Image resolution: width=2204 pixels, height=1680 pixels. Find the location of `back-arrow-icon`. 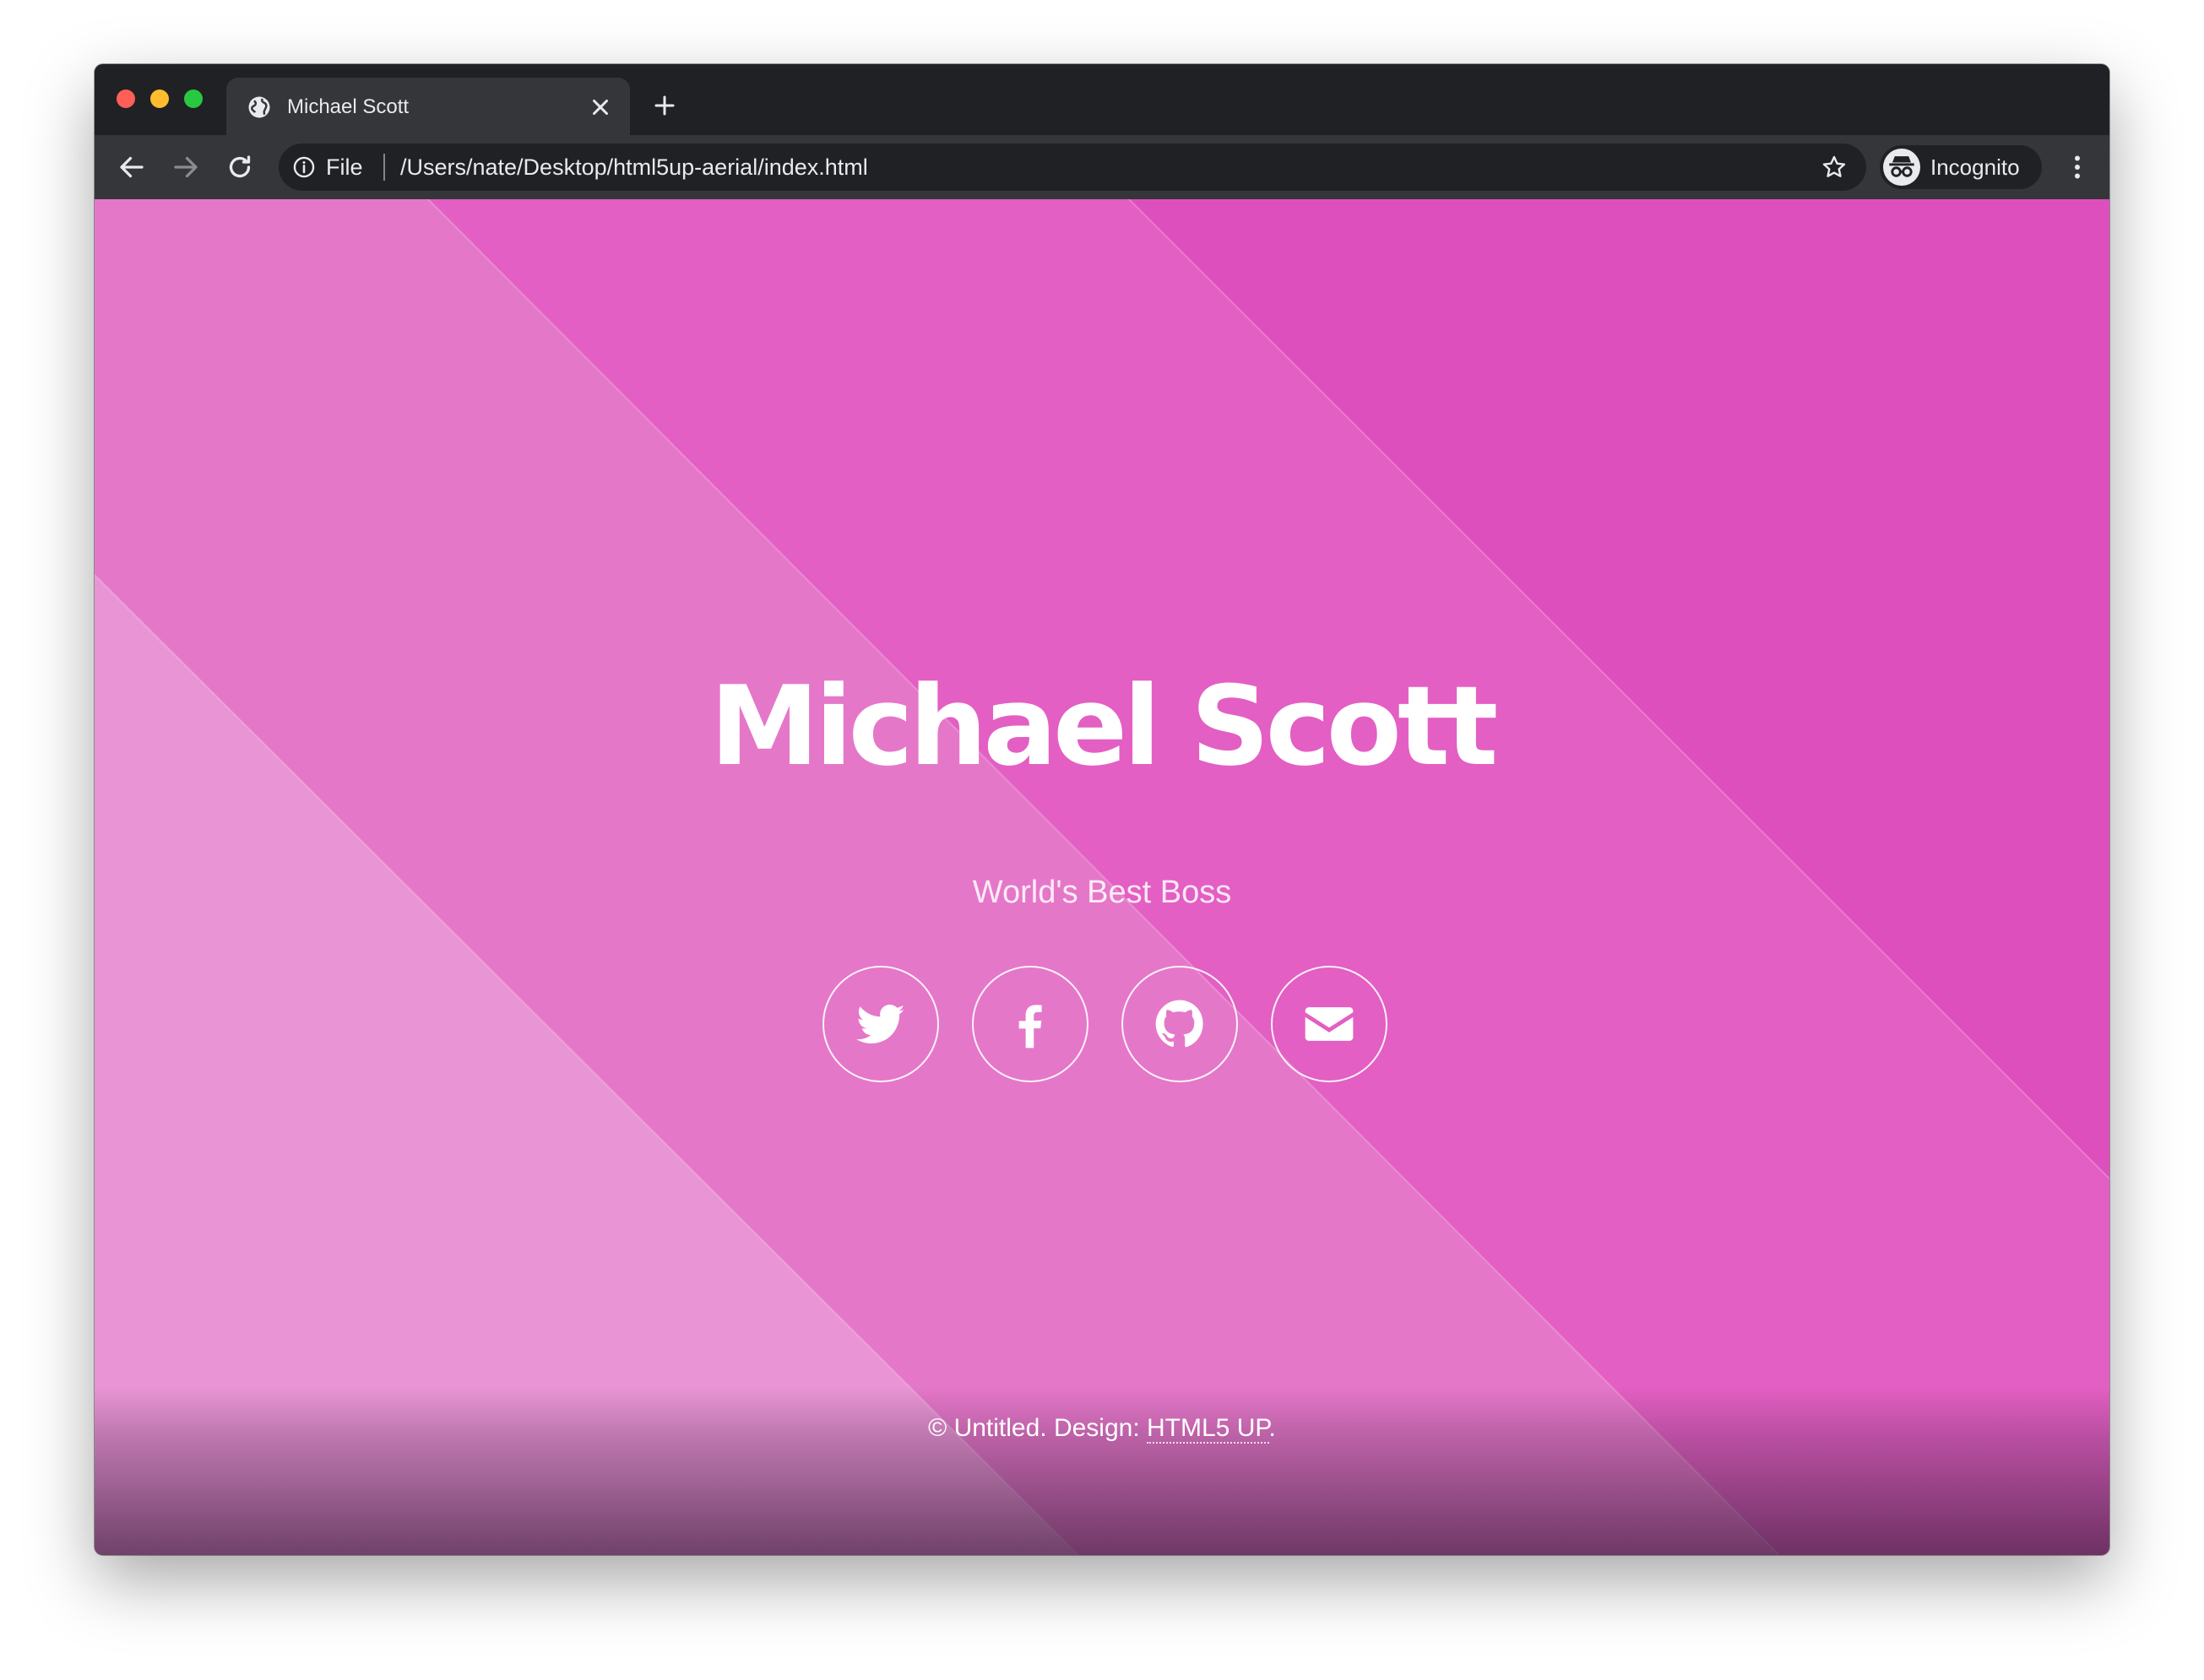

back-arrow-icon is located at coordinates (132, 167).